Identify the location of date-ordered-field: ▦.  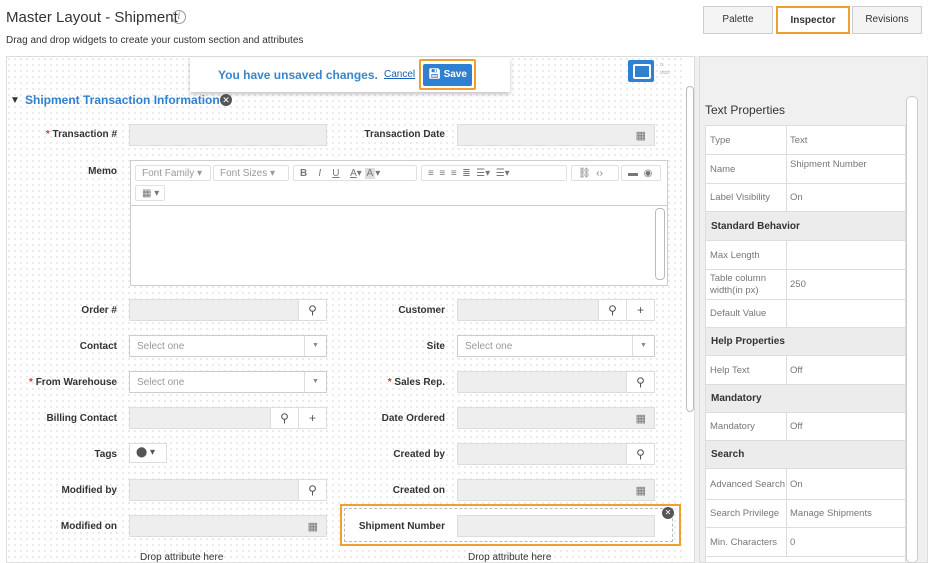
(556, 418).